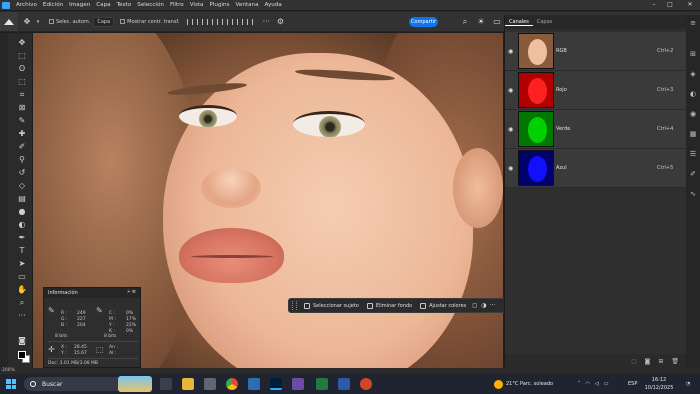 This screenshot has height=394, width=700. What do you see at coordinates (331, 305) in the screenshot?
I see `select-subject-button: Seleccionar sujeto` at bounding box center [331, 305].